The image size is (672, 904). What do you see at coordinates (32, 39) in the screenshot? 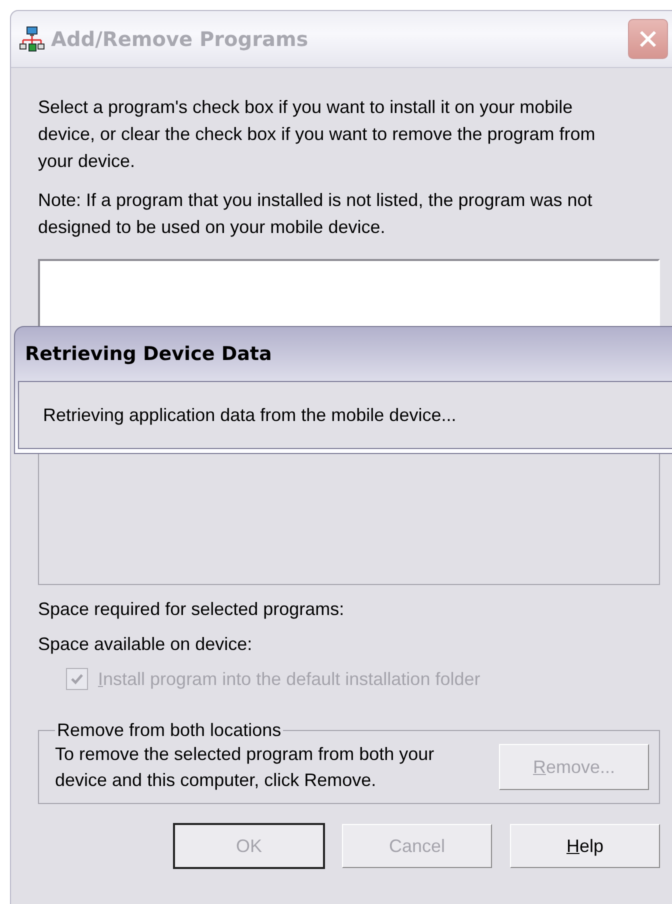
I see `network-computers-icon` at bounding box center [32, 39].